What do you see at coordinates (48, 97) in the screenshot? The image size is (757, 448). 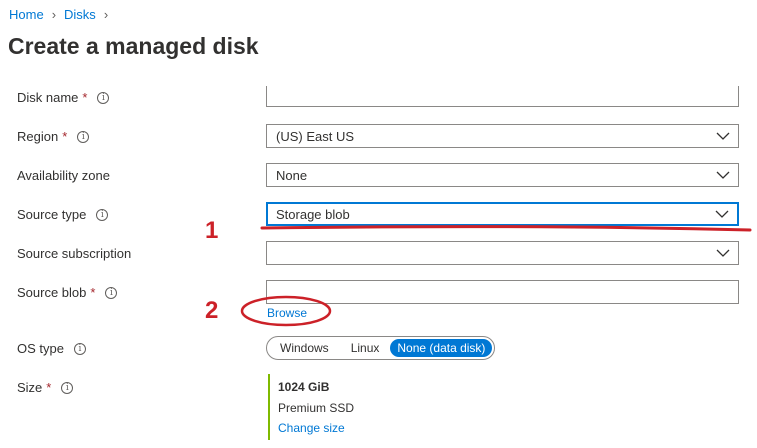 I see `disk-name-label-text: Disk name` at bounding box center [48, 97].